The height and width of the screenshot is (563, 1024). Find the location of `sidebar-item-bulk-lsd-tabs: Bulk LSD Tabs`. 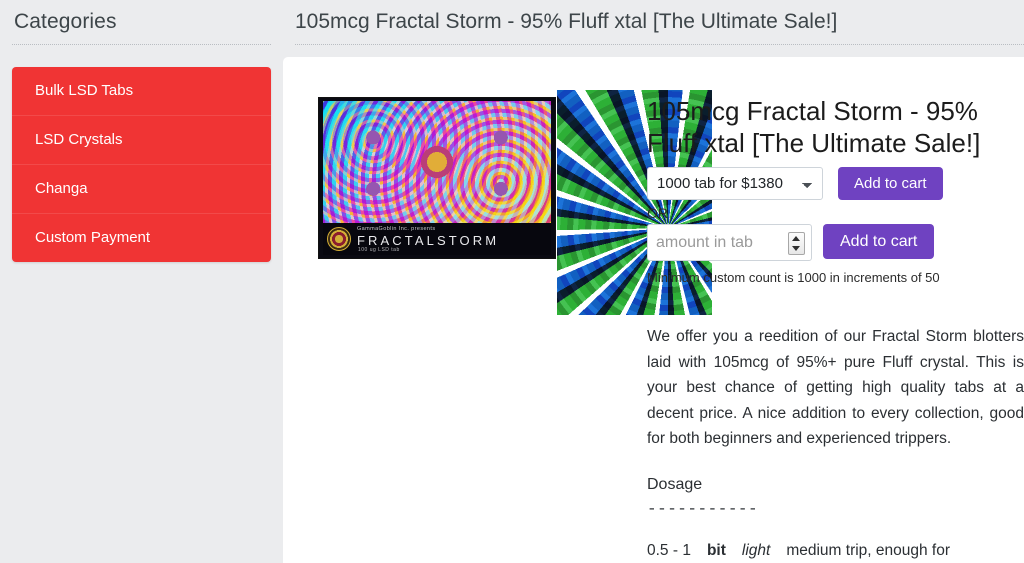

sidebar-item-bulk-lsd-tabs: Bulk LSD Tabs is located at coordinates (141, 91).